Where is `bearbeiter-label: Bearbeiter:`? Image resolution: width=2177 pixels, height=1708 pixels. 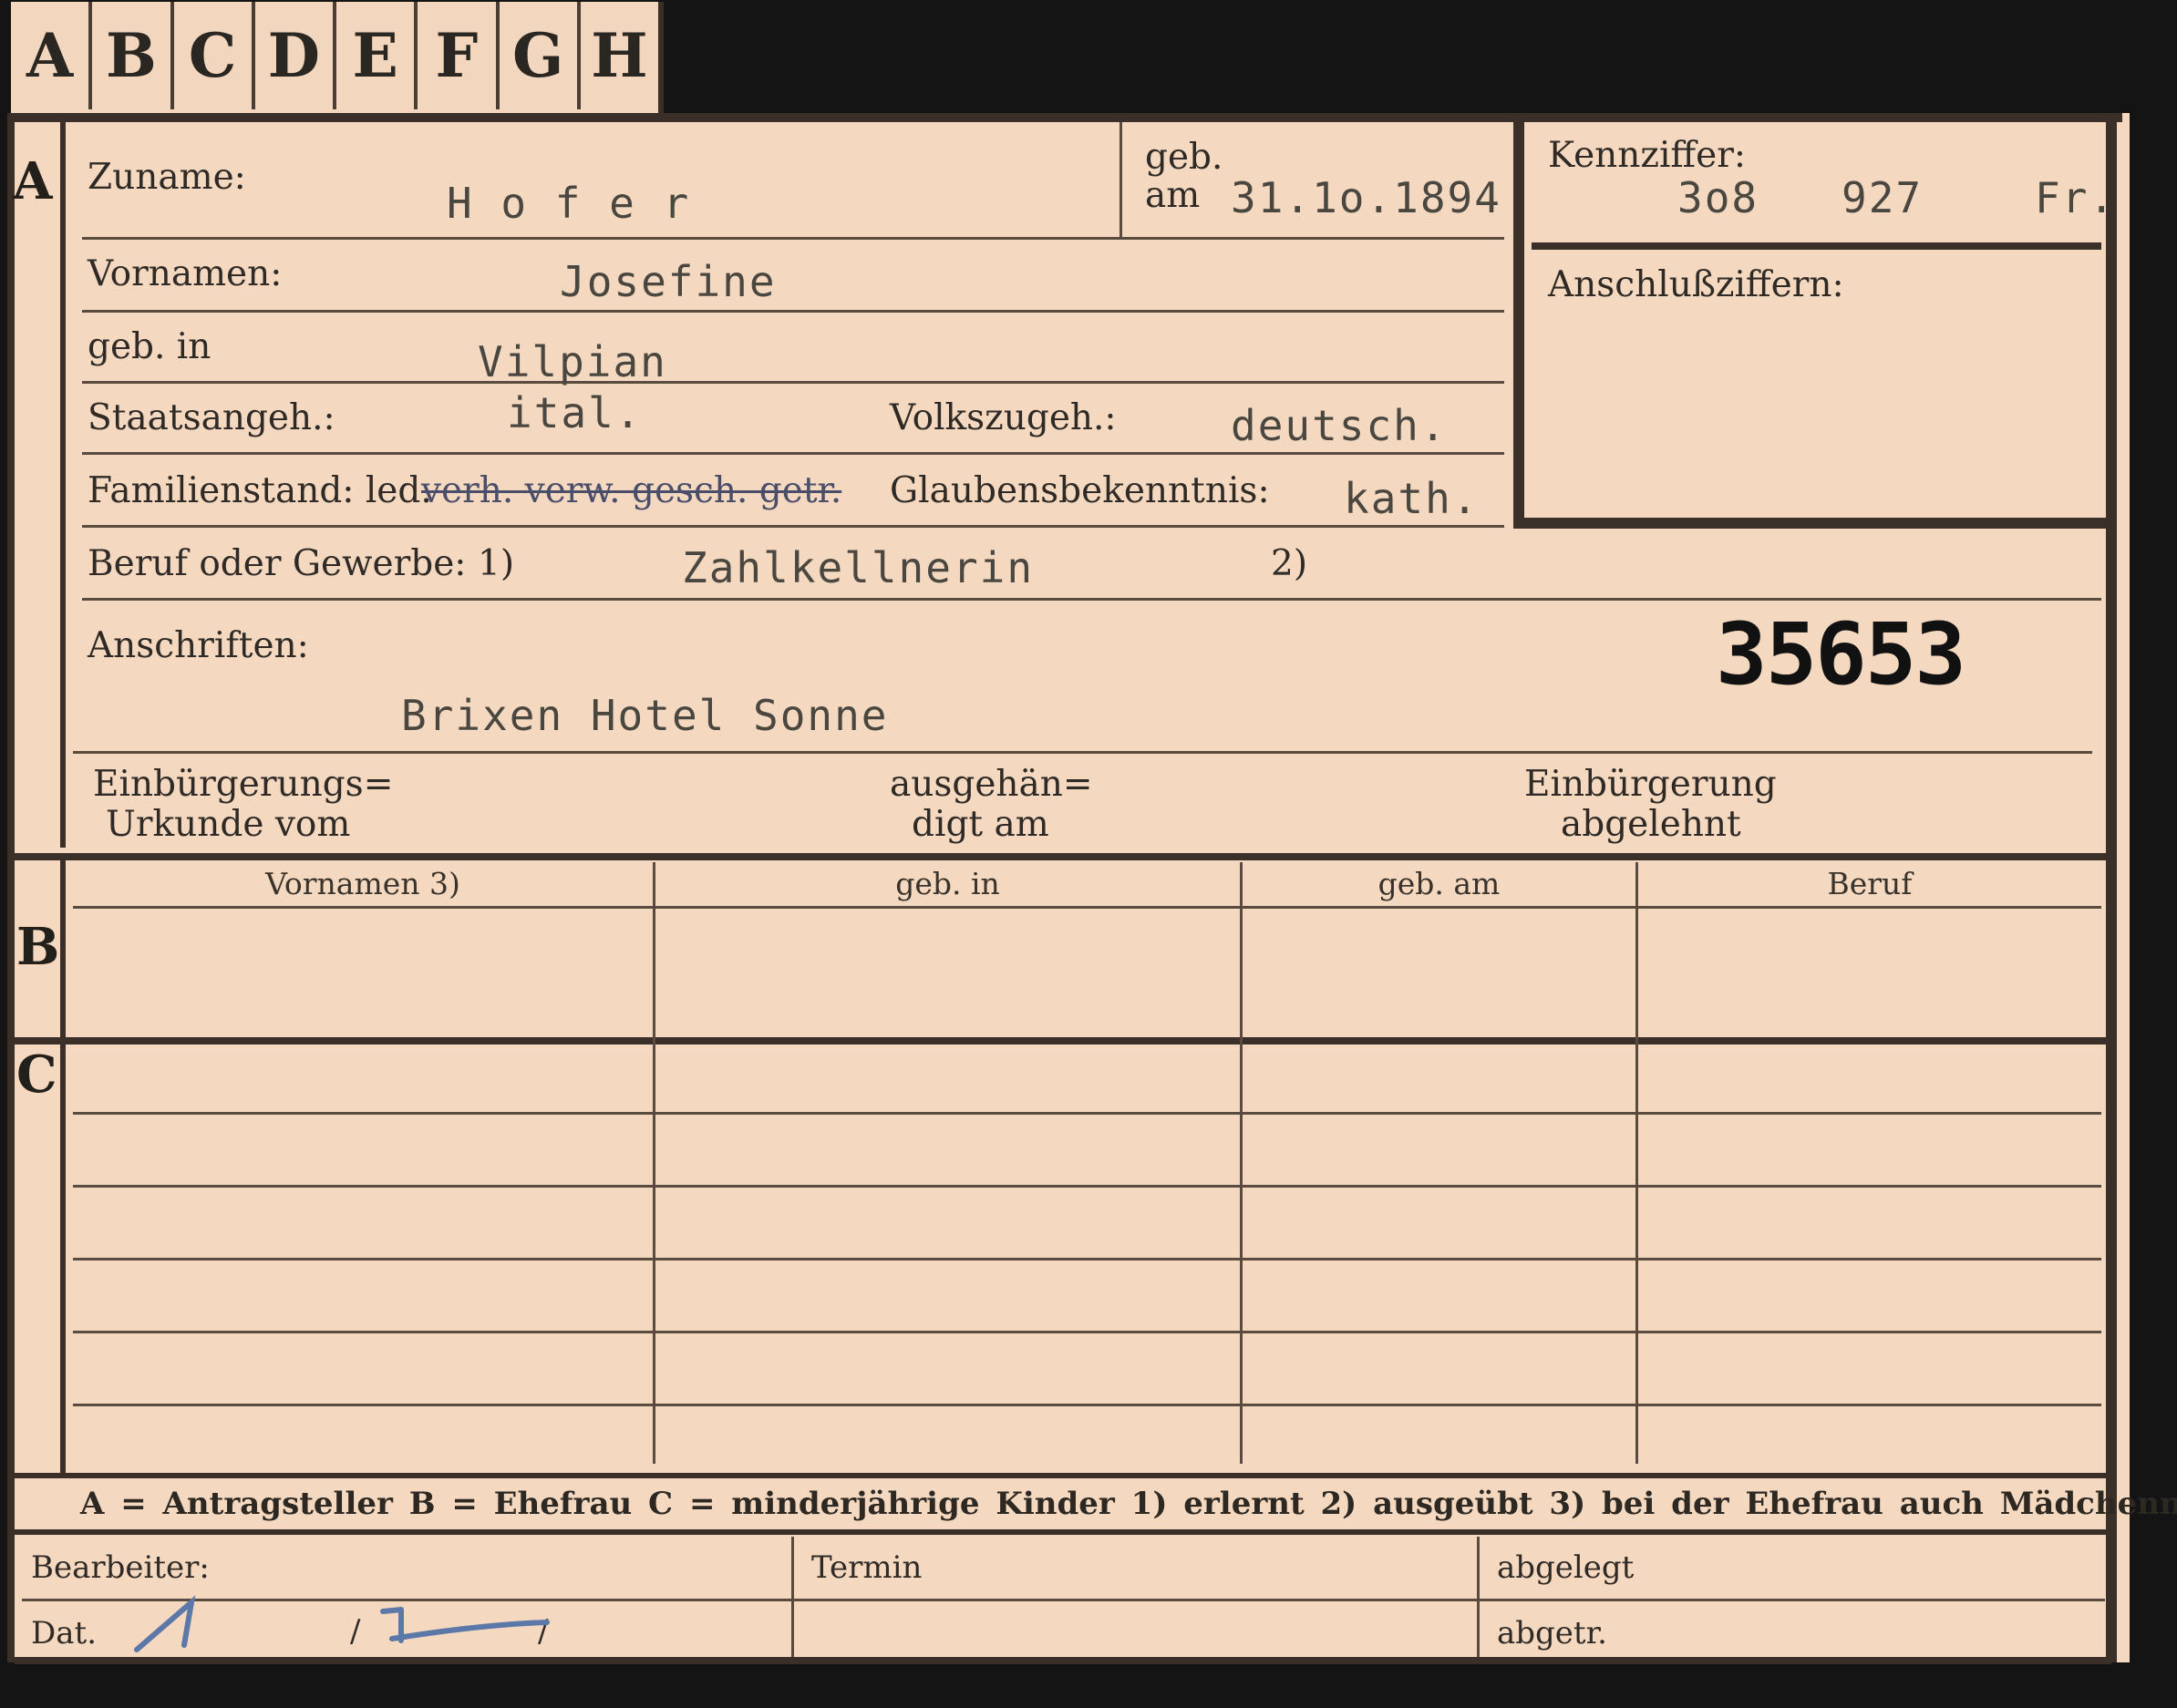
bearbeiter-label: Bearbeiter: is located at coordinates (121, 1567).